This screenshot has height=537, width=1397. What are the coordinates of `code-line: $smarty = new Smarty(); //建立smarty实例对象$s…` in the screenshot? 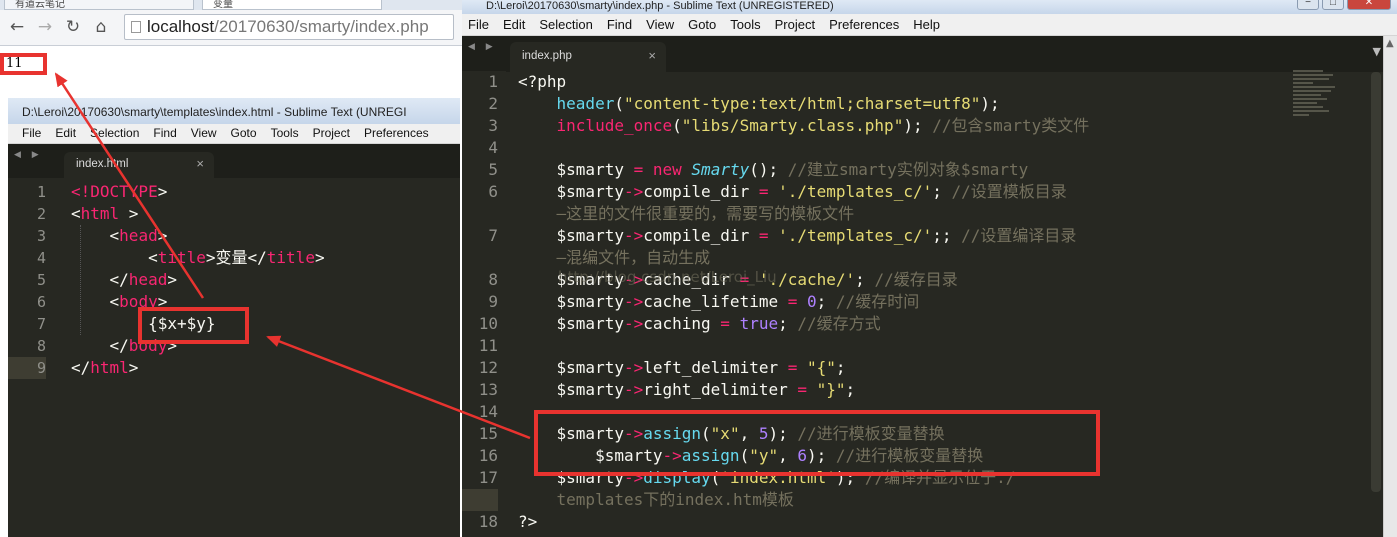 It's located at (803, 170).